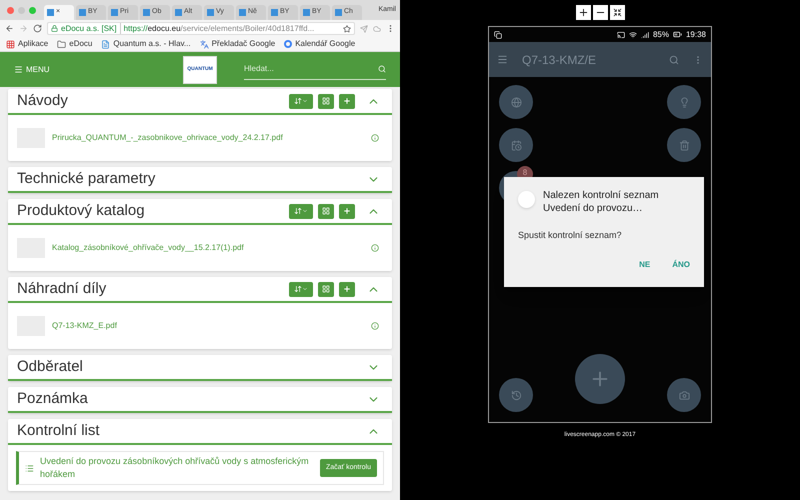 The width and height of the screenshot is (800, 500). I want to click on bookmark: eDocu, so click(74, 44).